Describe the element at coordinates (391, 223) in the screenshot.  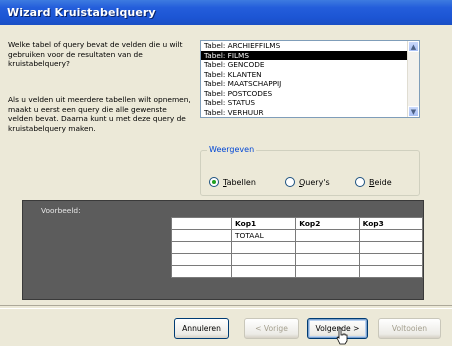
I see `preview-header-cell: Kop3` at that location.